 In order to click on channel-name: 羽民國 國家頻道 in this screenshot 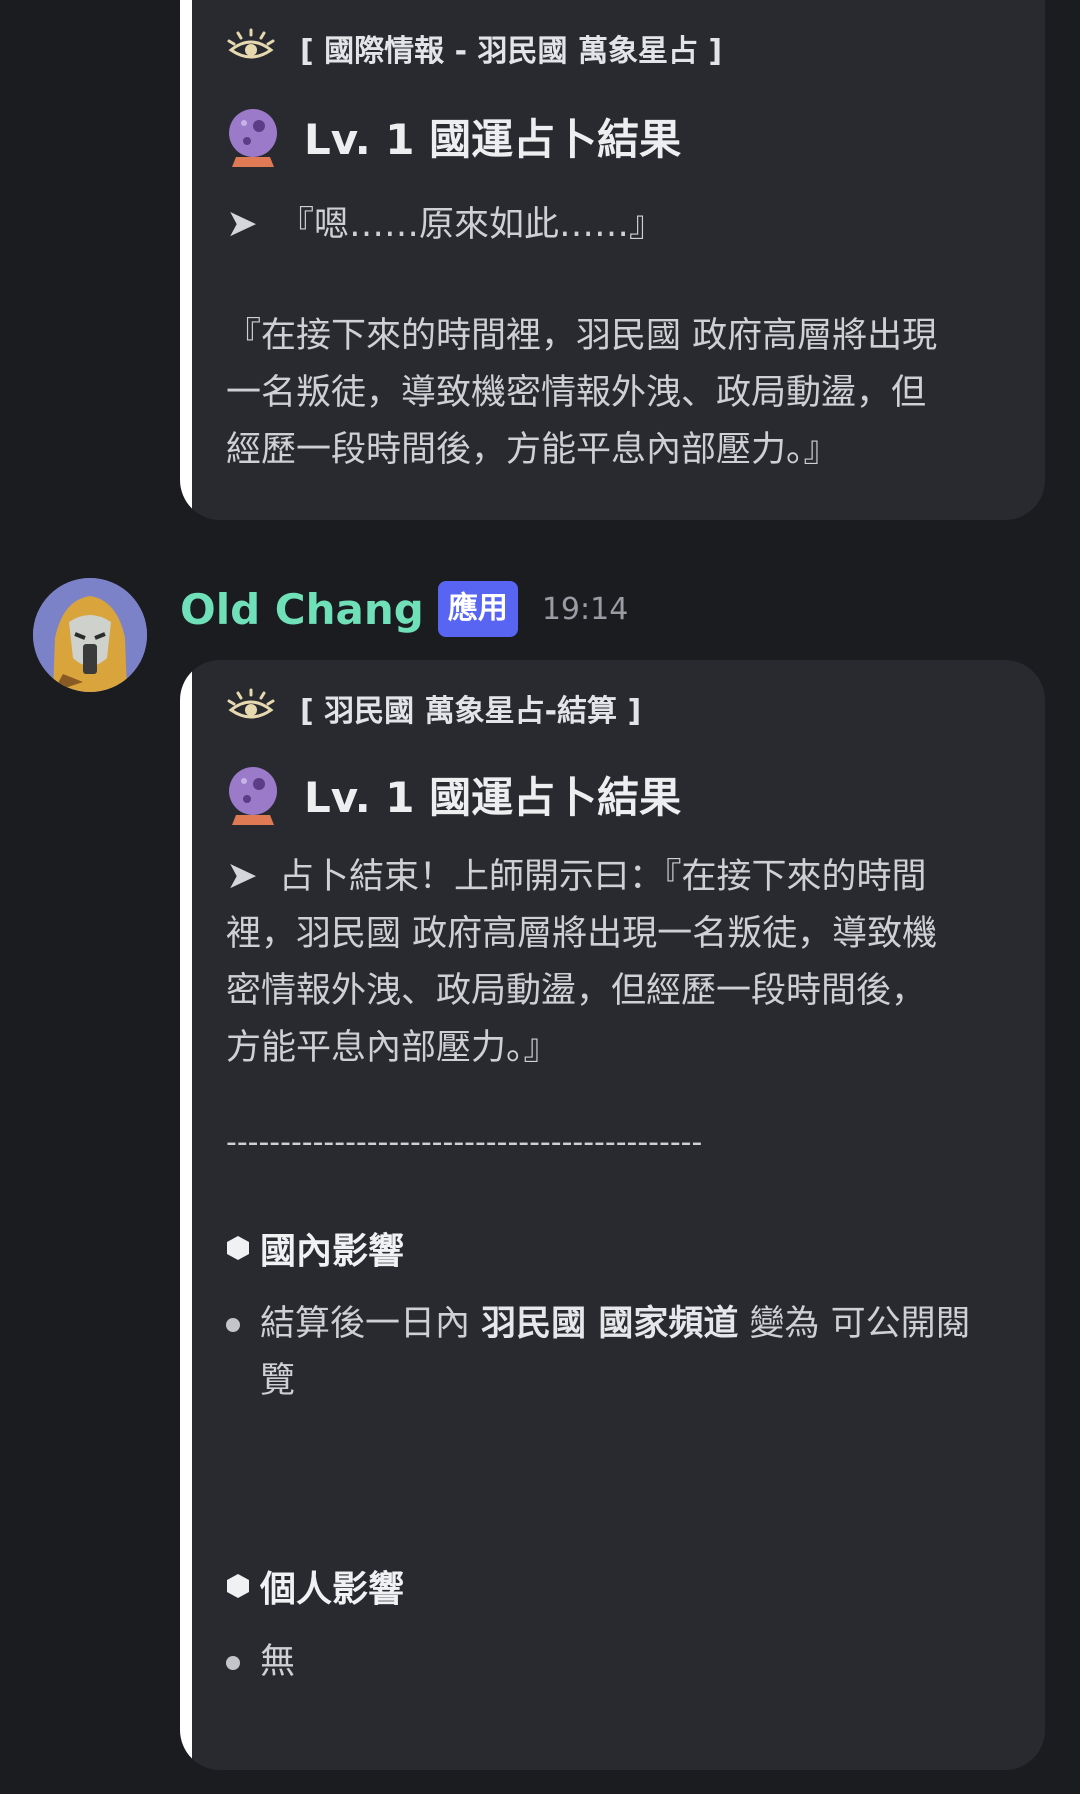, I will do `click(610, 1324)`.